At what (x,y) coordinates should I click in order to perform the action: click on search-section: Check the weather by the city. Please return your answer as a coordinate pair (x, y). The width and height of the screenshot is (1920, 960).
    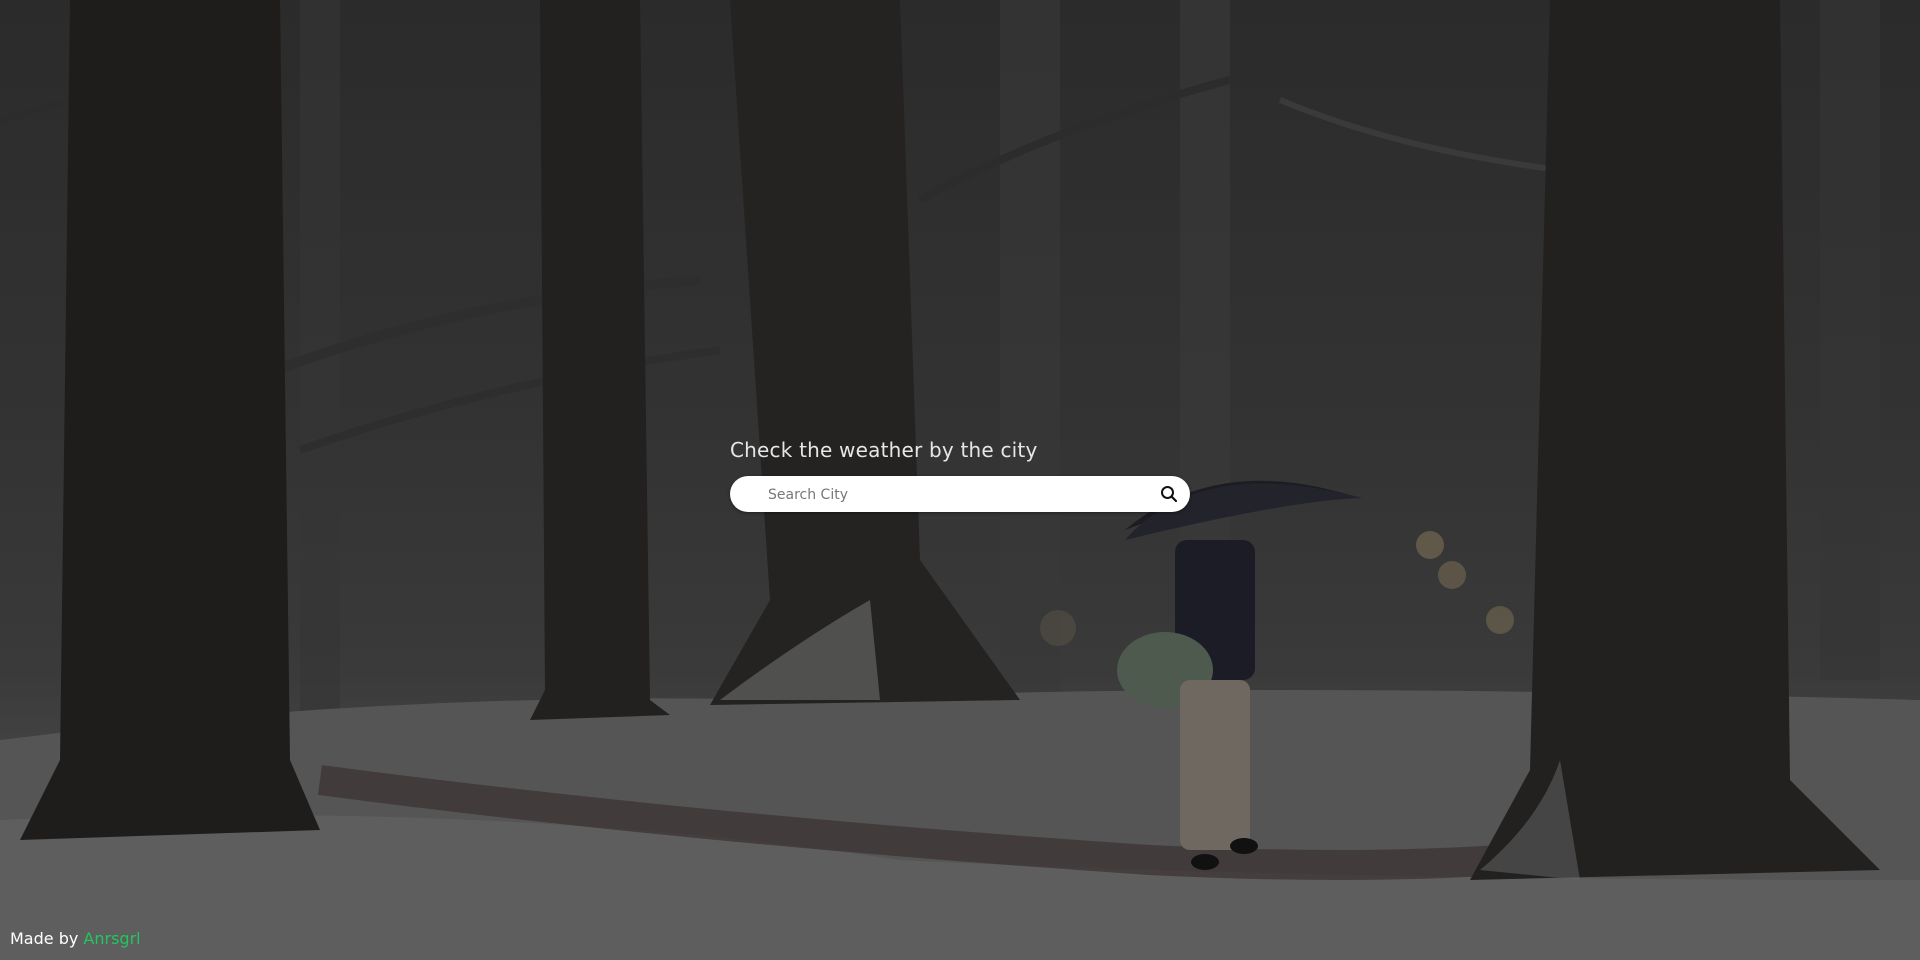
    Looking at the image, I should click on (960, 476).